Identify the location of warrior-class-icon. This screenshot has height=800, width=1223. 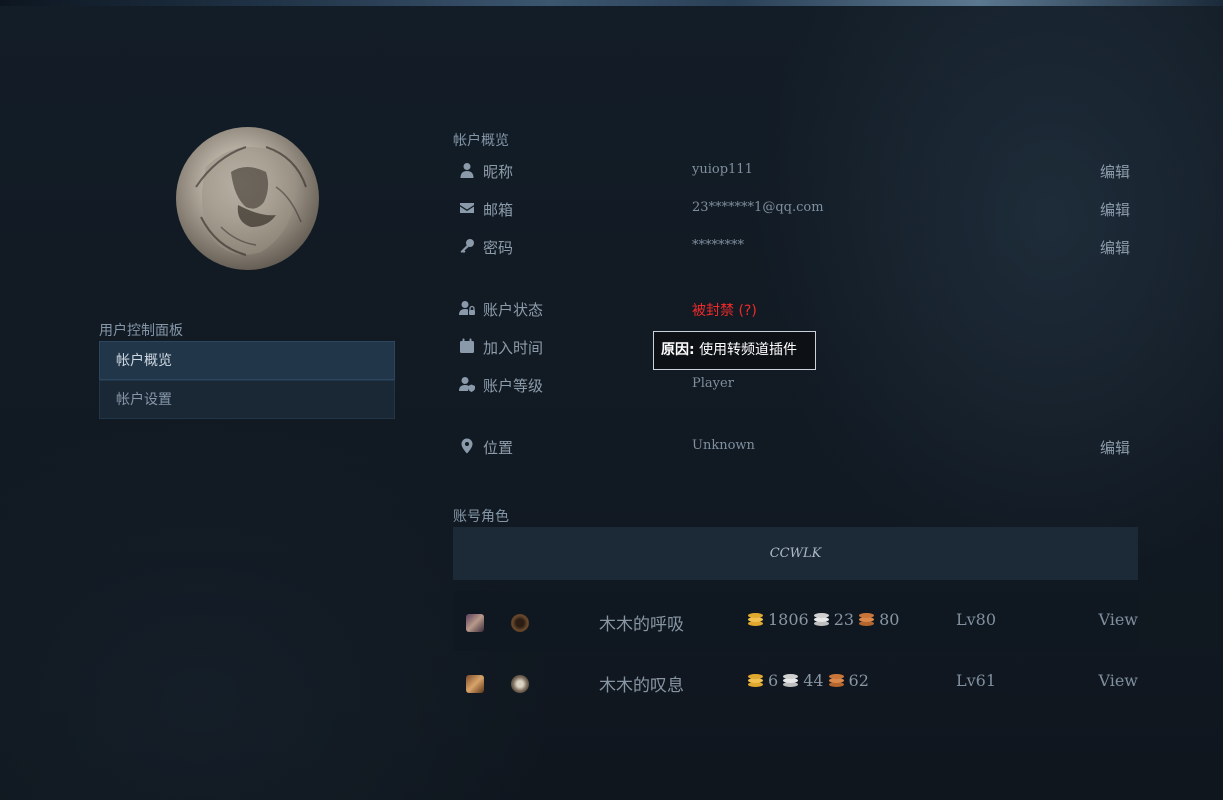
(520, 684).